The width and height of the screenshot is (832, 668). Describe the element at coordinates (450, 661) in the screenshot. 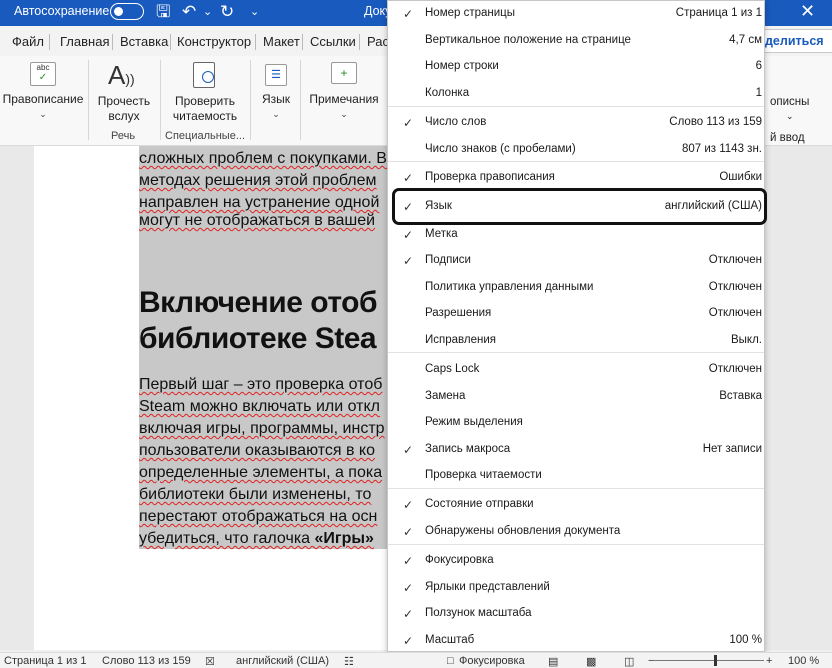

I see `focus-icon: □` at that location.